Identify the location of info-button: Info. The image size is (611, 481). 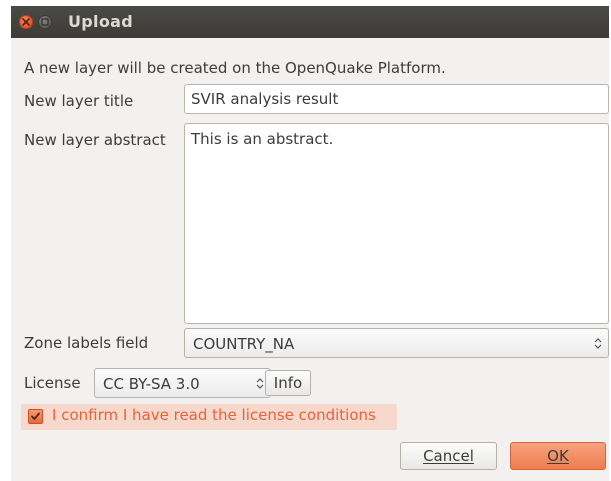
(288, 383).